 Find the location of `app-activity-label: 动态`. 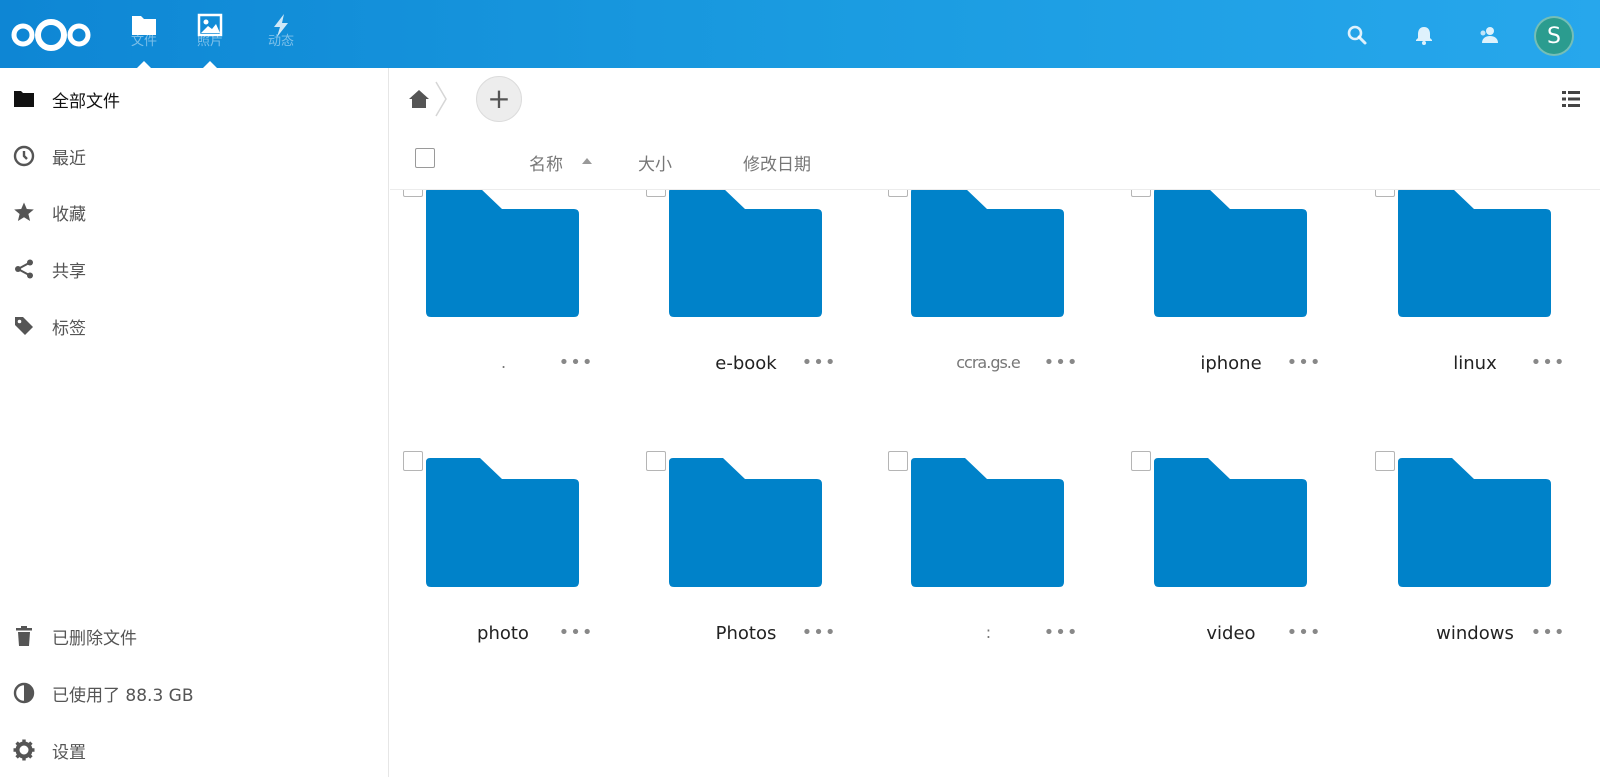

app-activity-label: 动态 is located at coordinates (280, 41).